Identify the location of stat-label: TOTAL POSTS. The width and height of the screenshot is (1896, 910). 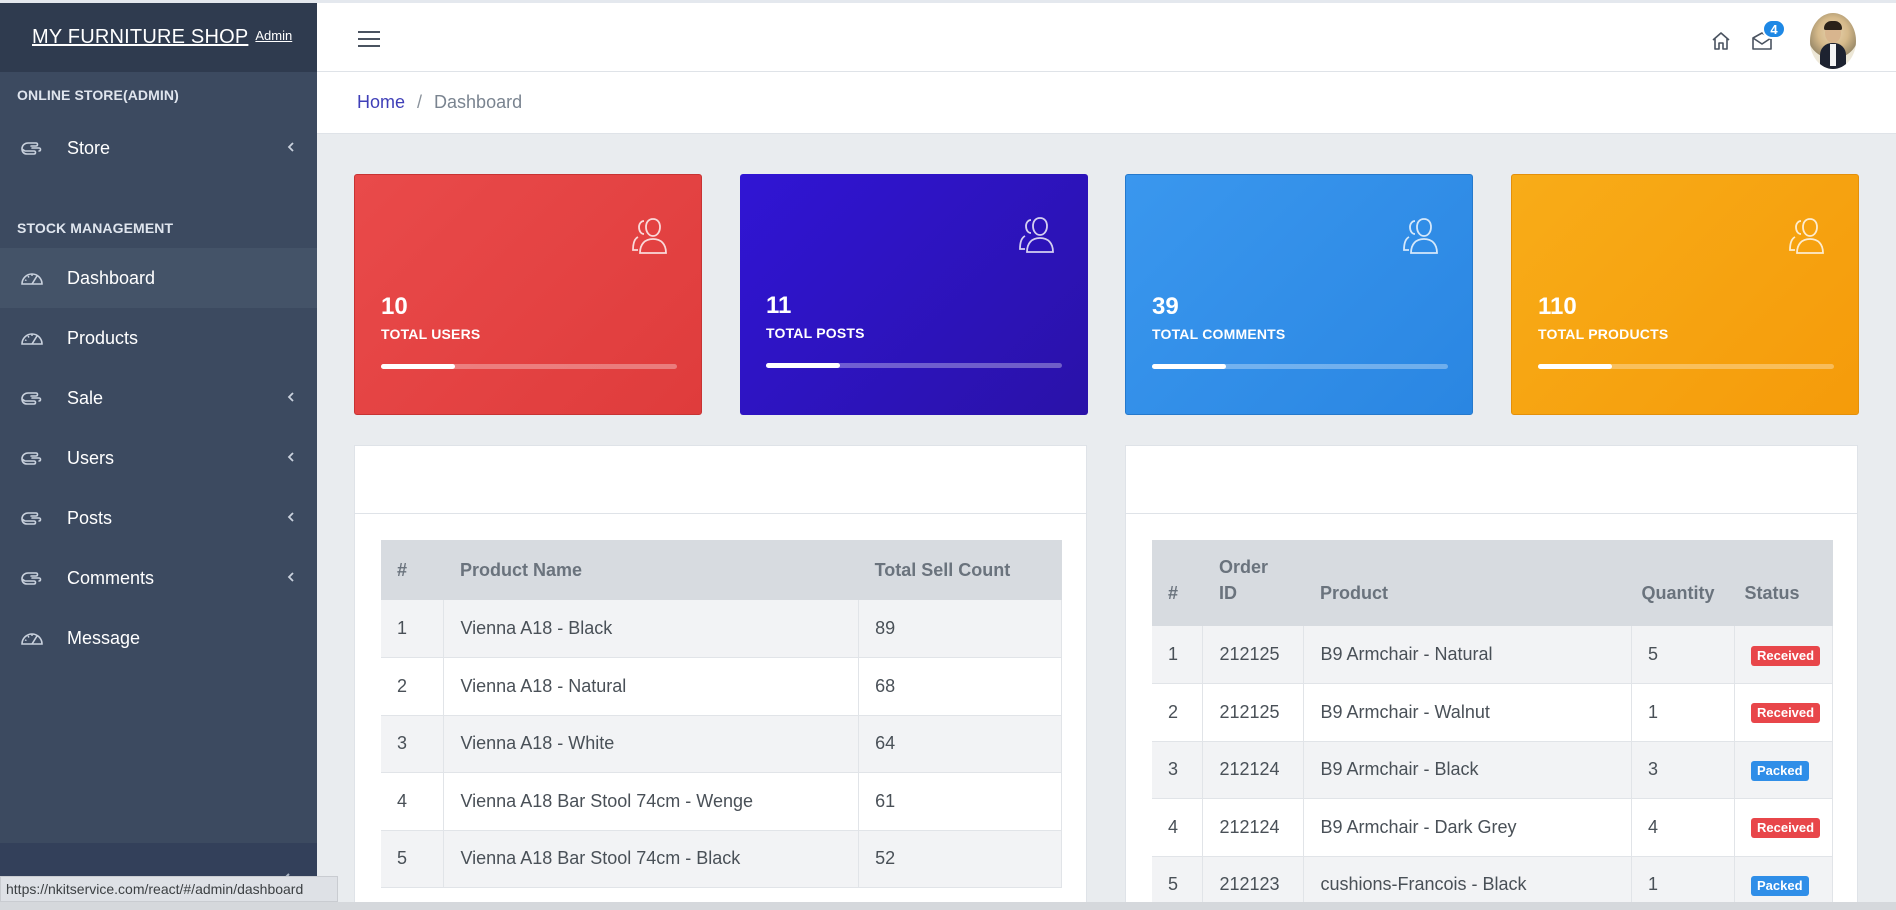
(815, 333).